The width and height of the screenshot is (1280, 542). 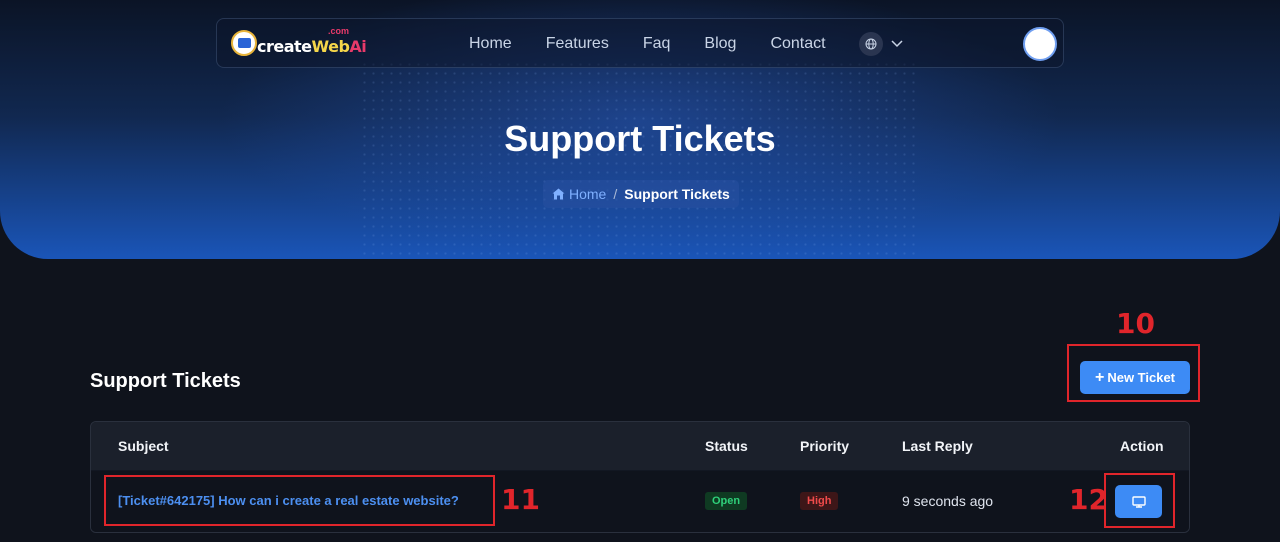 What do you see at coordinates (244, 43) in the screenshot?
I see `logo-icon` at bounding box center [244, 43].